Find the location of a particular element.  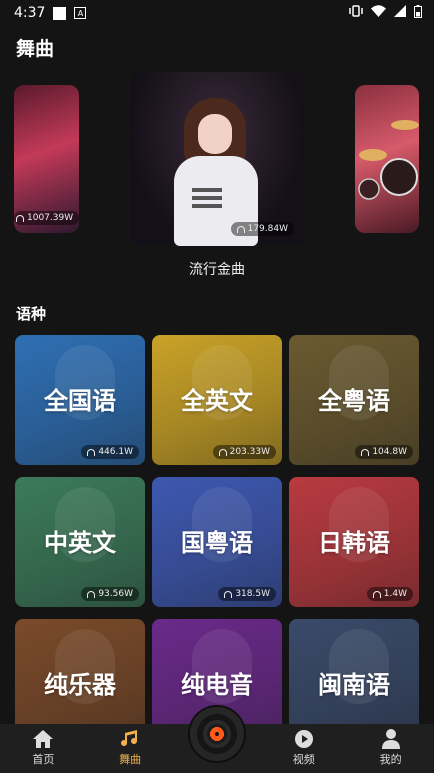

signal-icon is located at coordinates (400, 13).